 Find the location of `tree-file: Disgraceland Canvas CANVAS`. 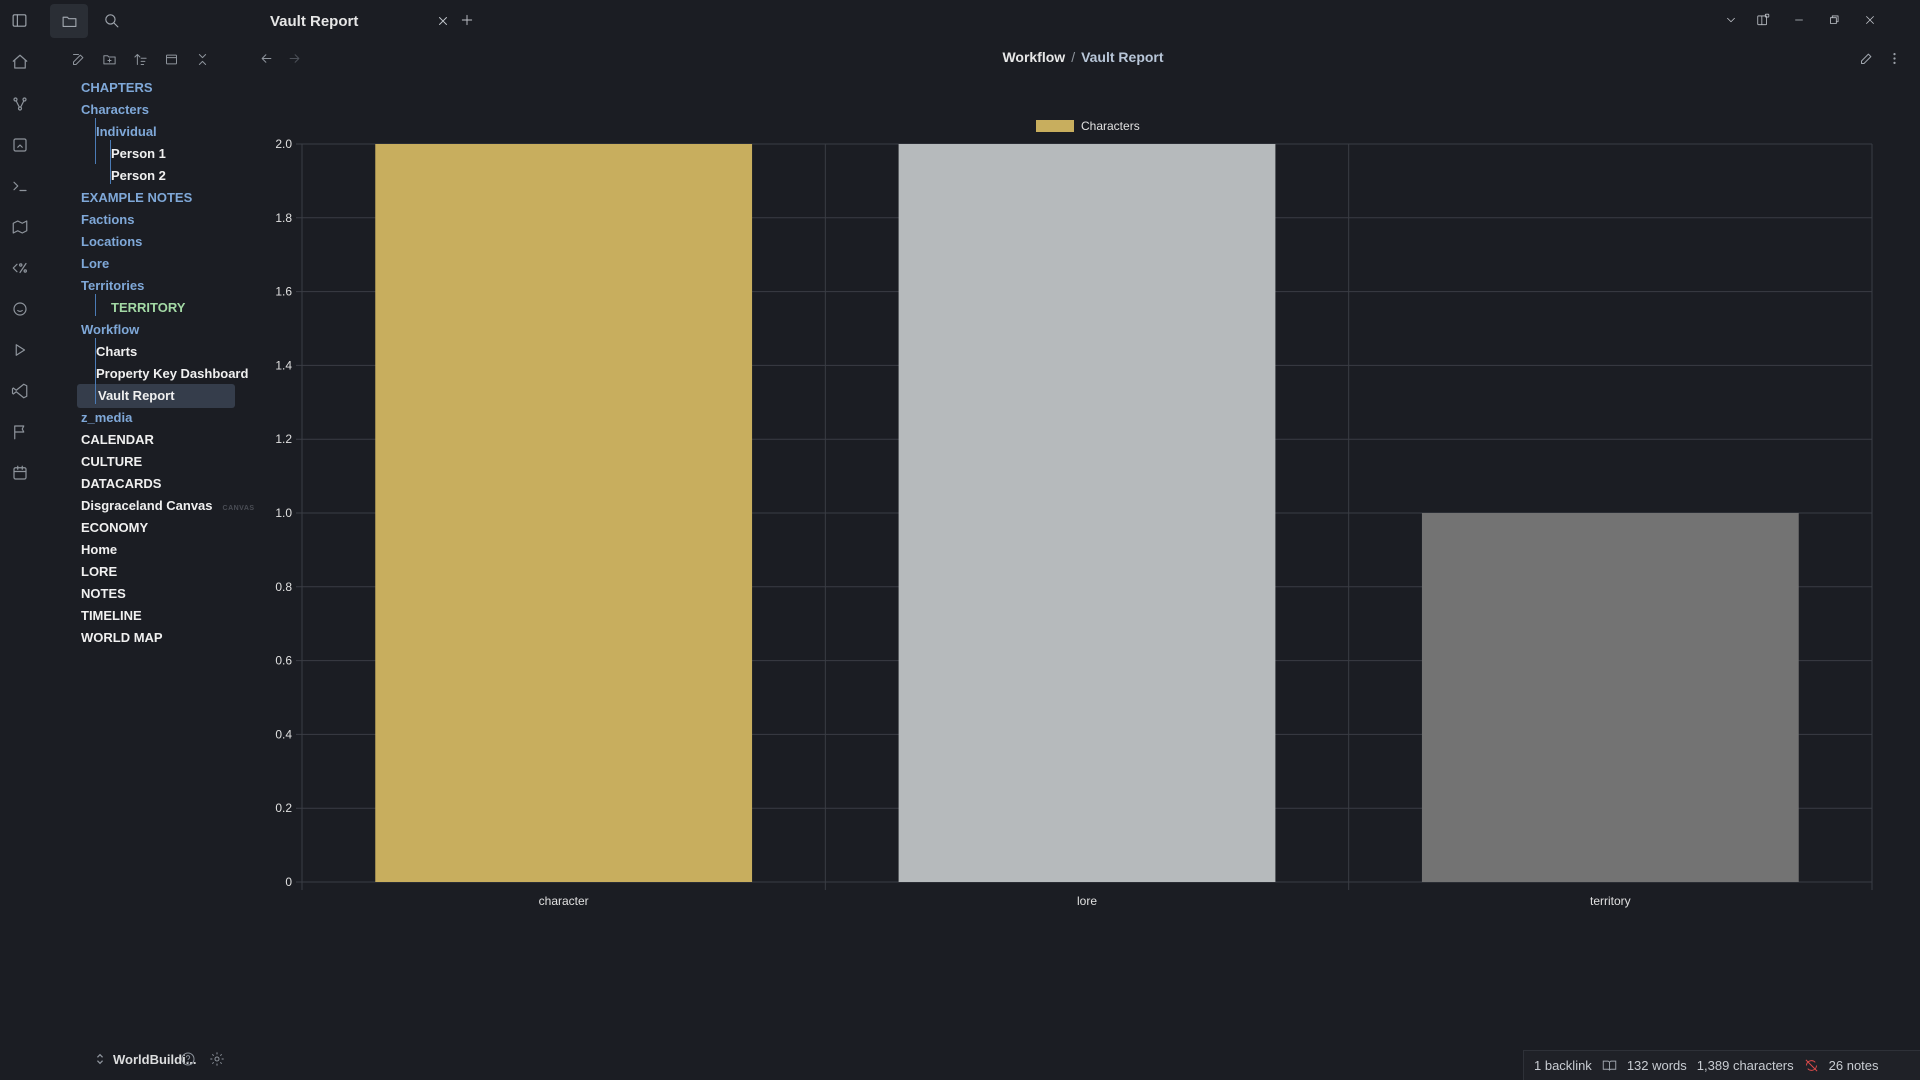

tree-file: Disgraceland Canvas CANVAS is located at coordinates (168, 506).